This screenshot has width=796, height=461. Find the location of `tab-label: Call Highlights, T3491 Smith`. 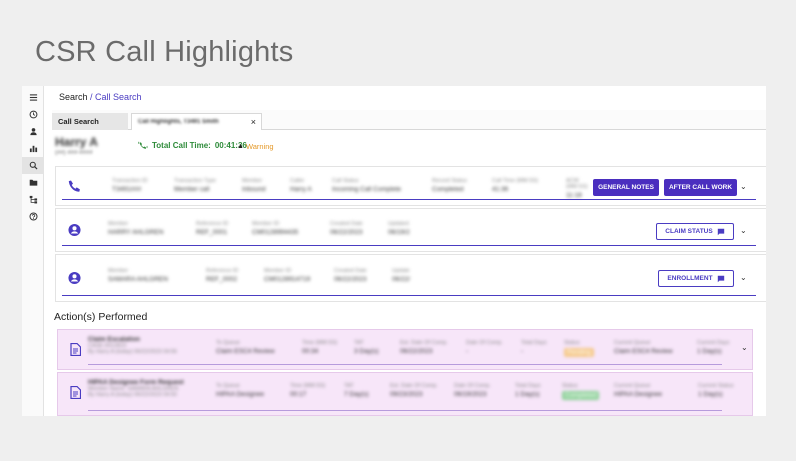

tab-label: Call Highlights, T3491 Smith is located at coordinates (178, 122).